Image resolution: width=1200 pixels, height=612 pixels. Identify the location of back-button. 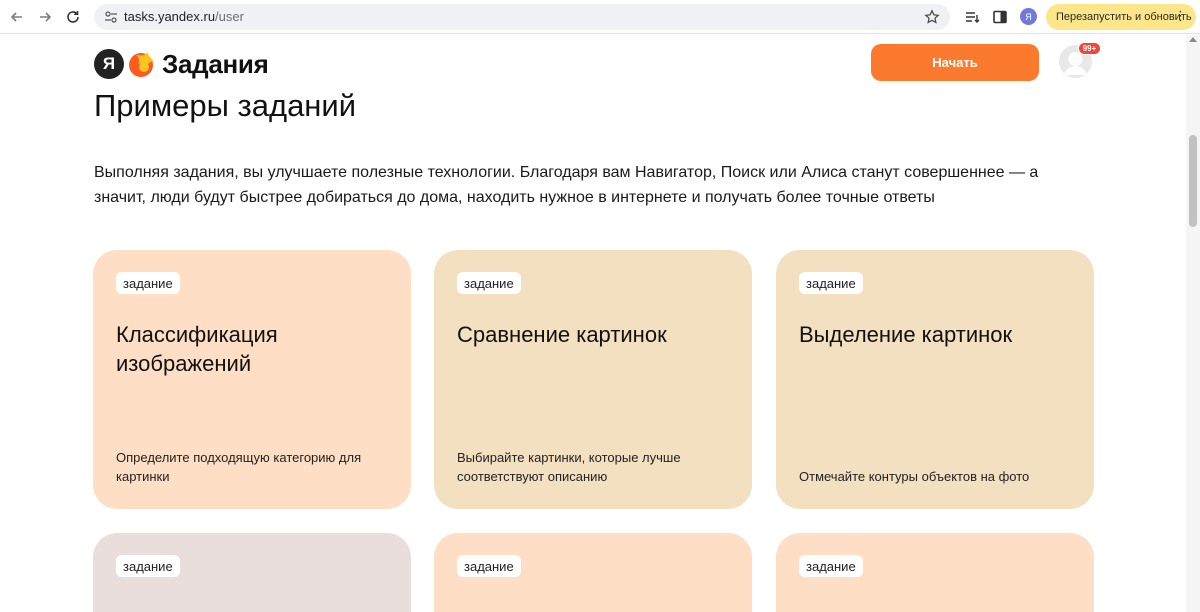
(17, 17).